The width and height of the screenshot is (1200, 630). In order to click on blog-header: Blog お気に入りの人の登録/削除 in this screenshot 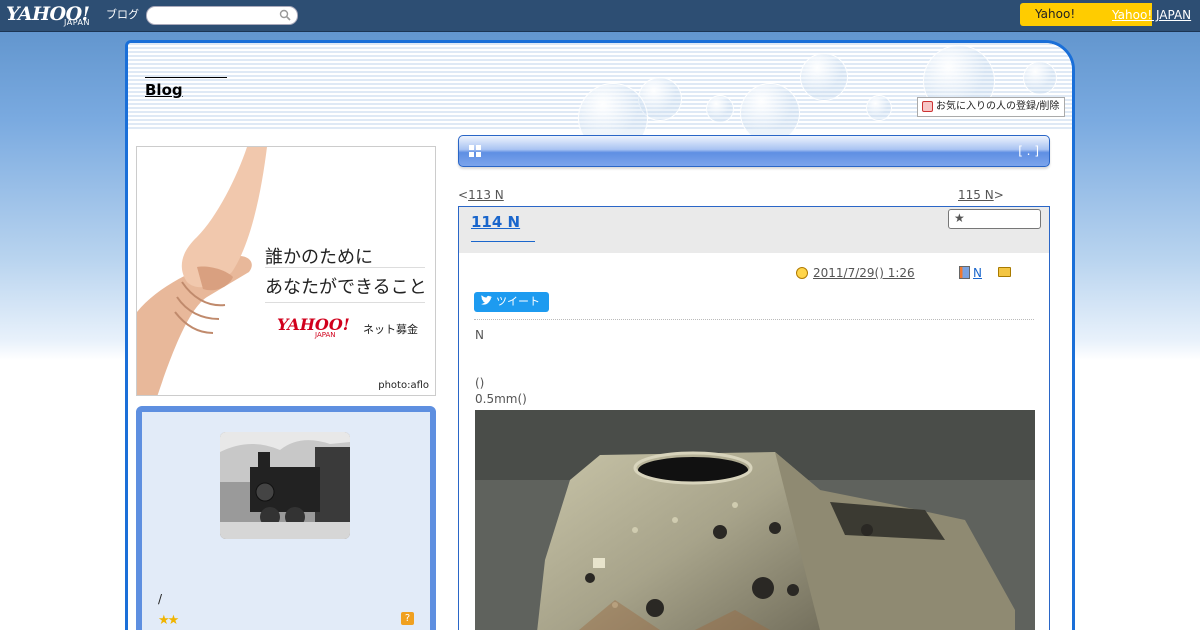, I will do `click(600, 98)`.